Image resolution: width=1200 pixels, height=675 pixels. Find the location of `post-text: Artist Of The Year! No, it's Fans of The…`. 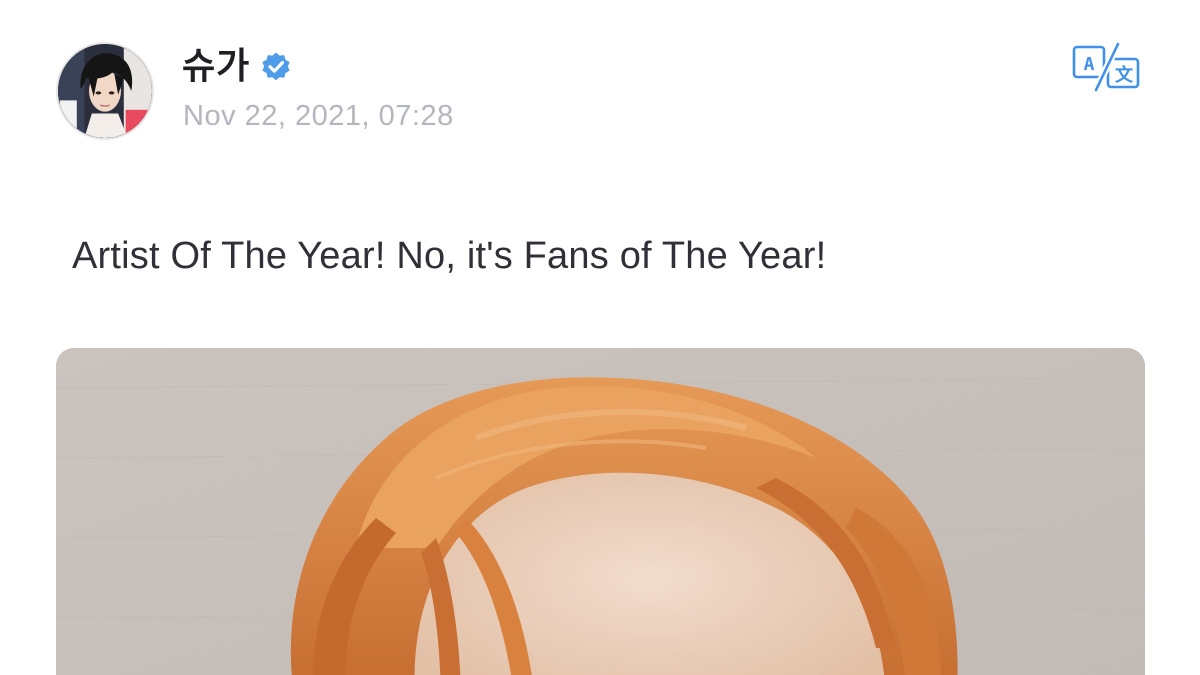

post-text: Artist Of The Year! No, it's Fans of The… is located at coordinates (449, 256).